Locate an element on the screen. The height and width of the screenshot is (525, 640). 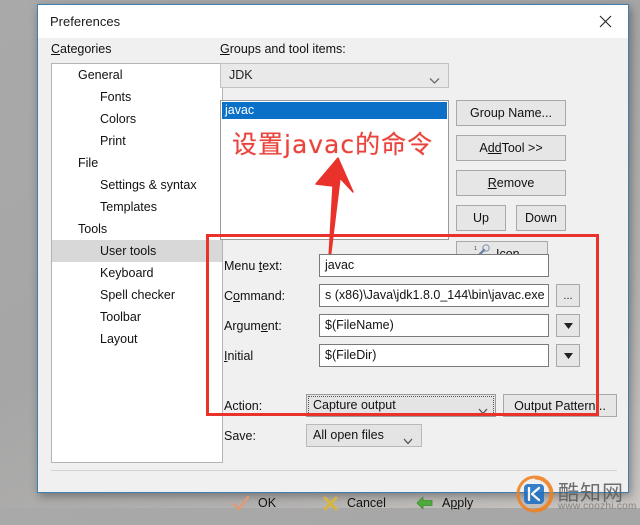
groups-label-accel: G is located at coordinates (225, 49).